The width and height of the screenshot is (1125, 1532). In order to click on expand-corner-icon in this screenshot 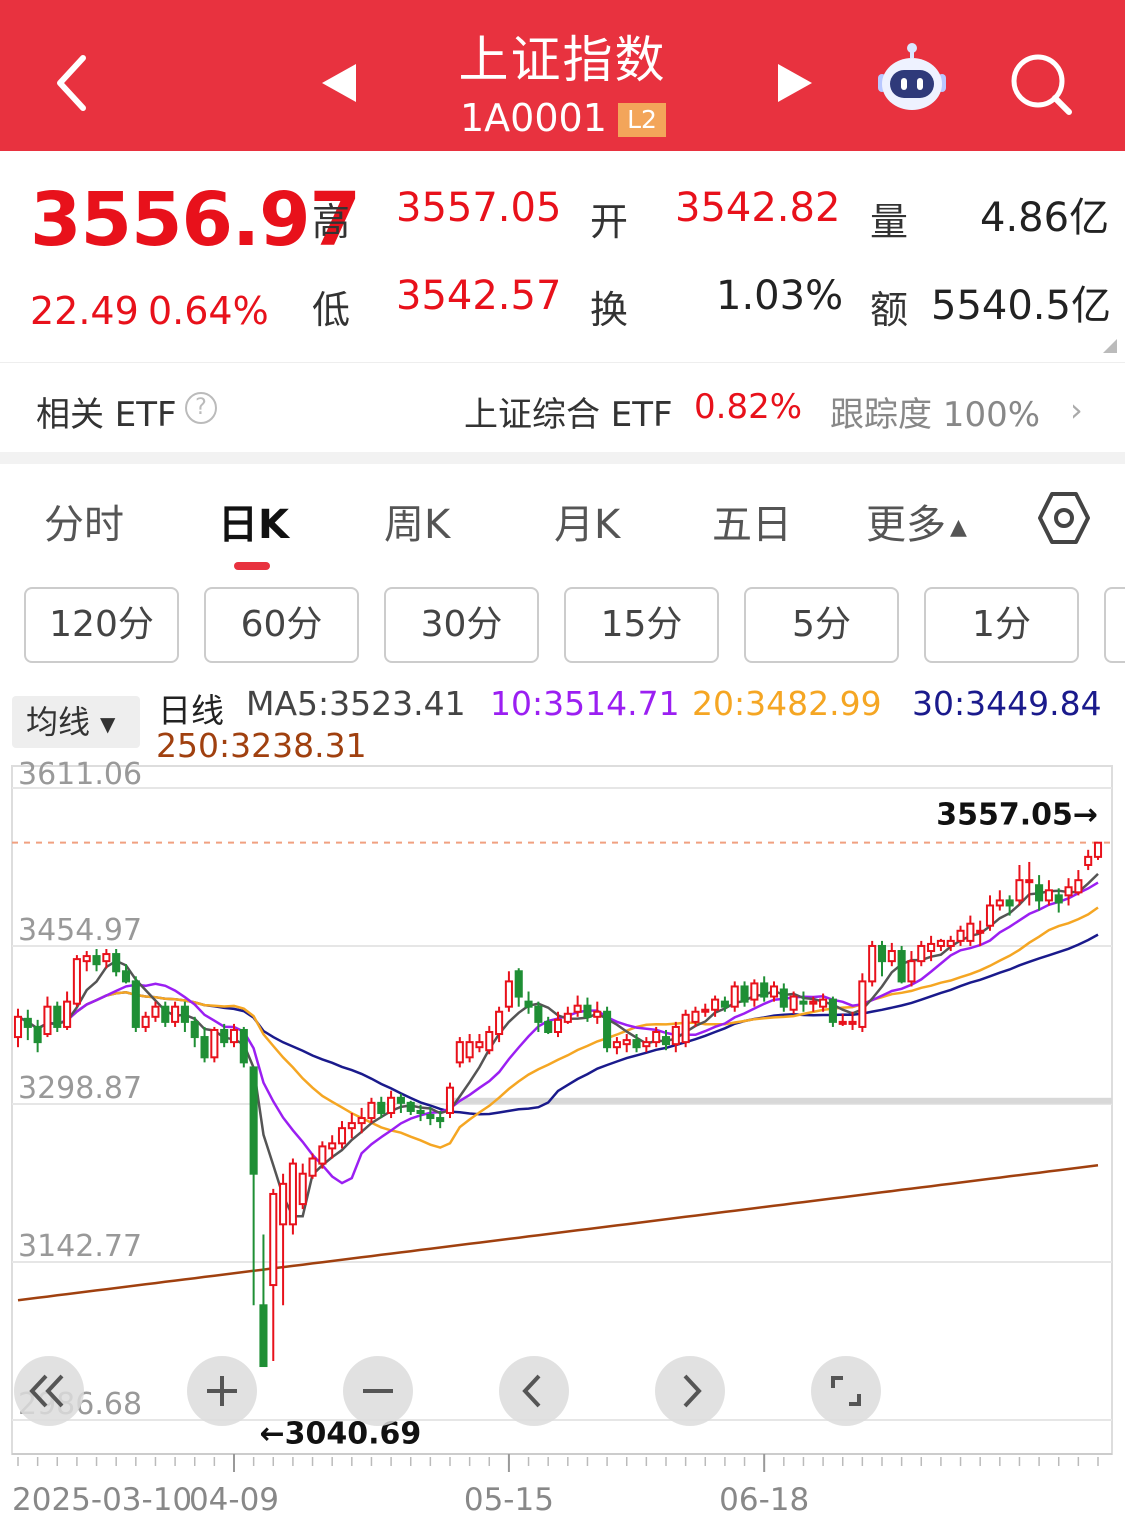, I will do `click(1110, 346)`.